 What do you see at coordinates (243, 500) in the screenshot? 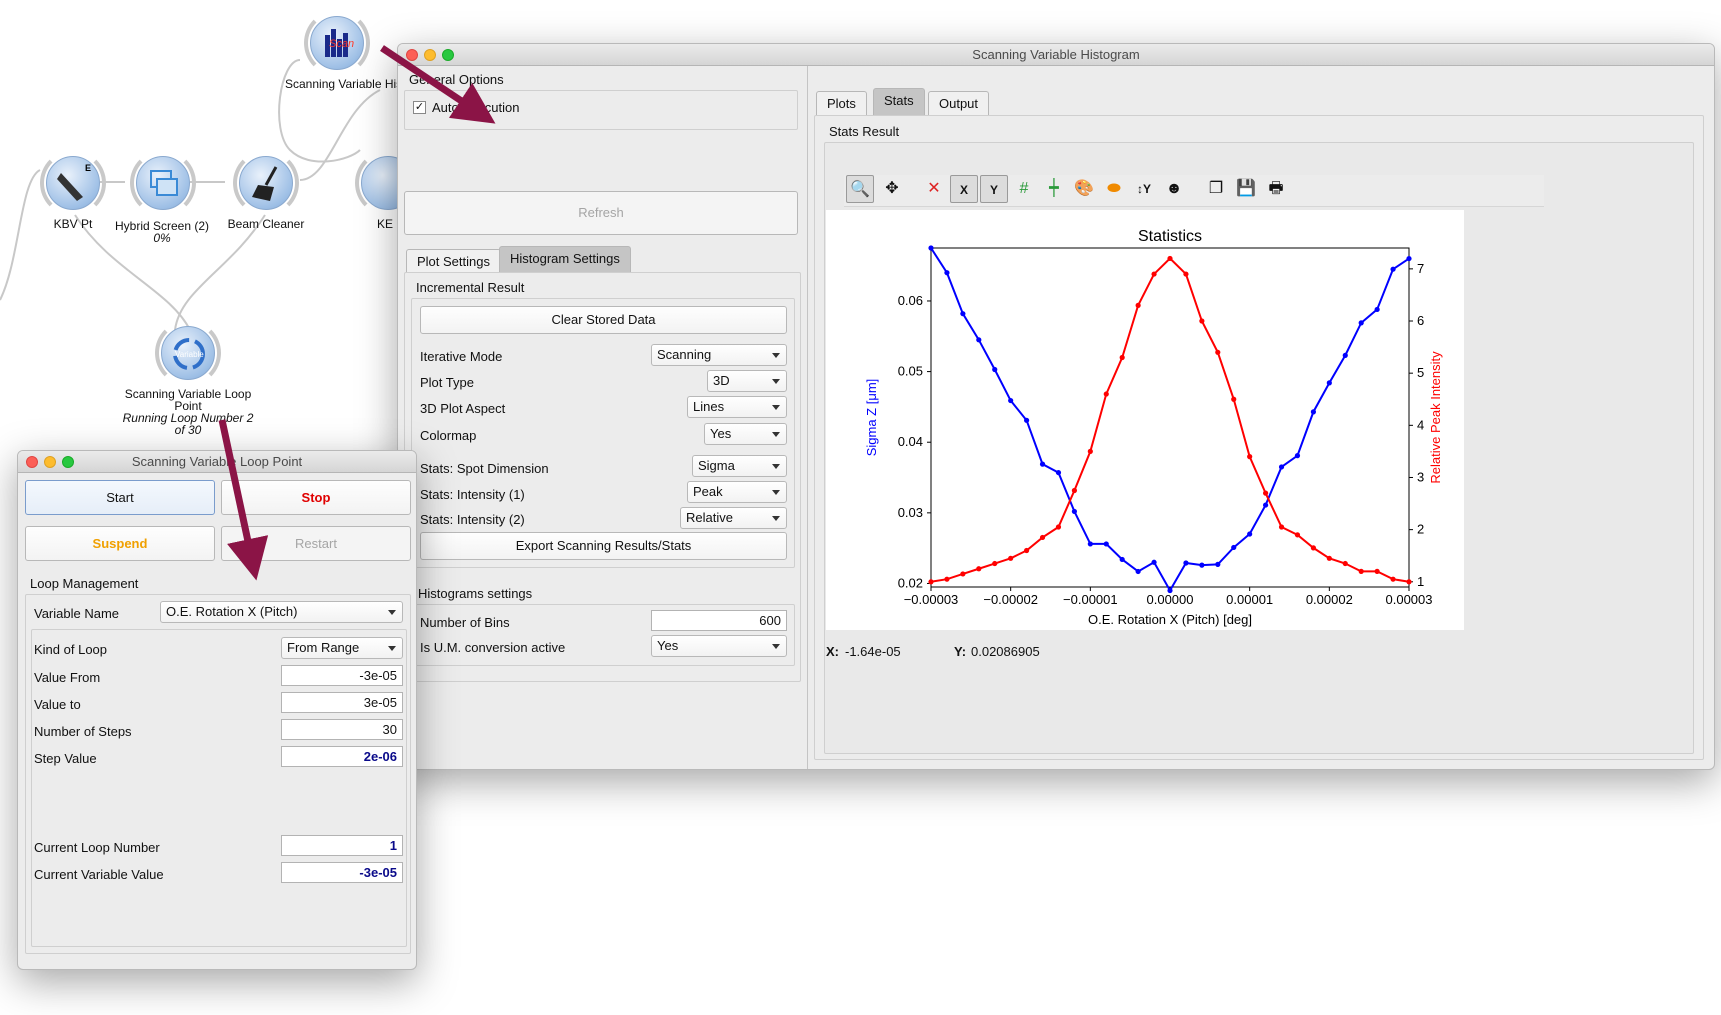
I see `arrow-to-loop-point` at bounding box center [243, 500].